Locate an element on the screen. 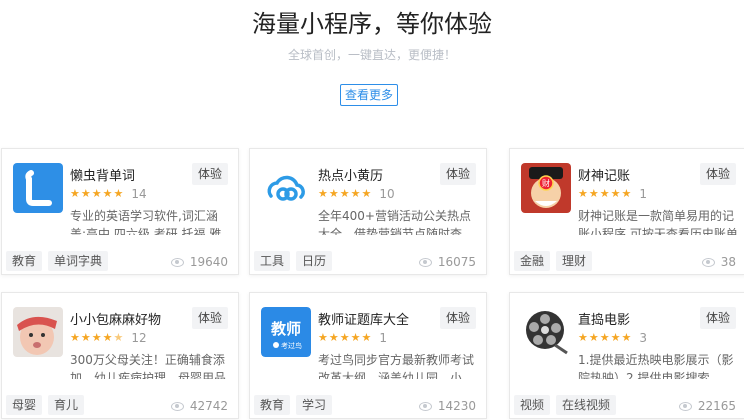 The width and height of the screenshot is (744, 420). rating-stars: ★ ★ ★ ★ ★ 1 is located at coordinates (612, 194).